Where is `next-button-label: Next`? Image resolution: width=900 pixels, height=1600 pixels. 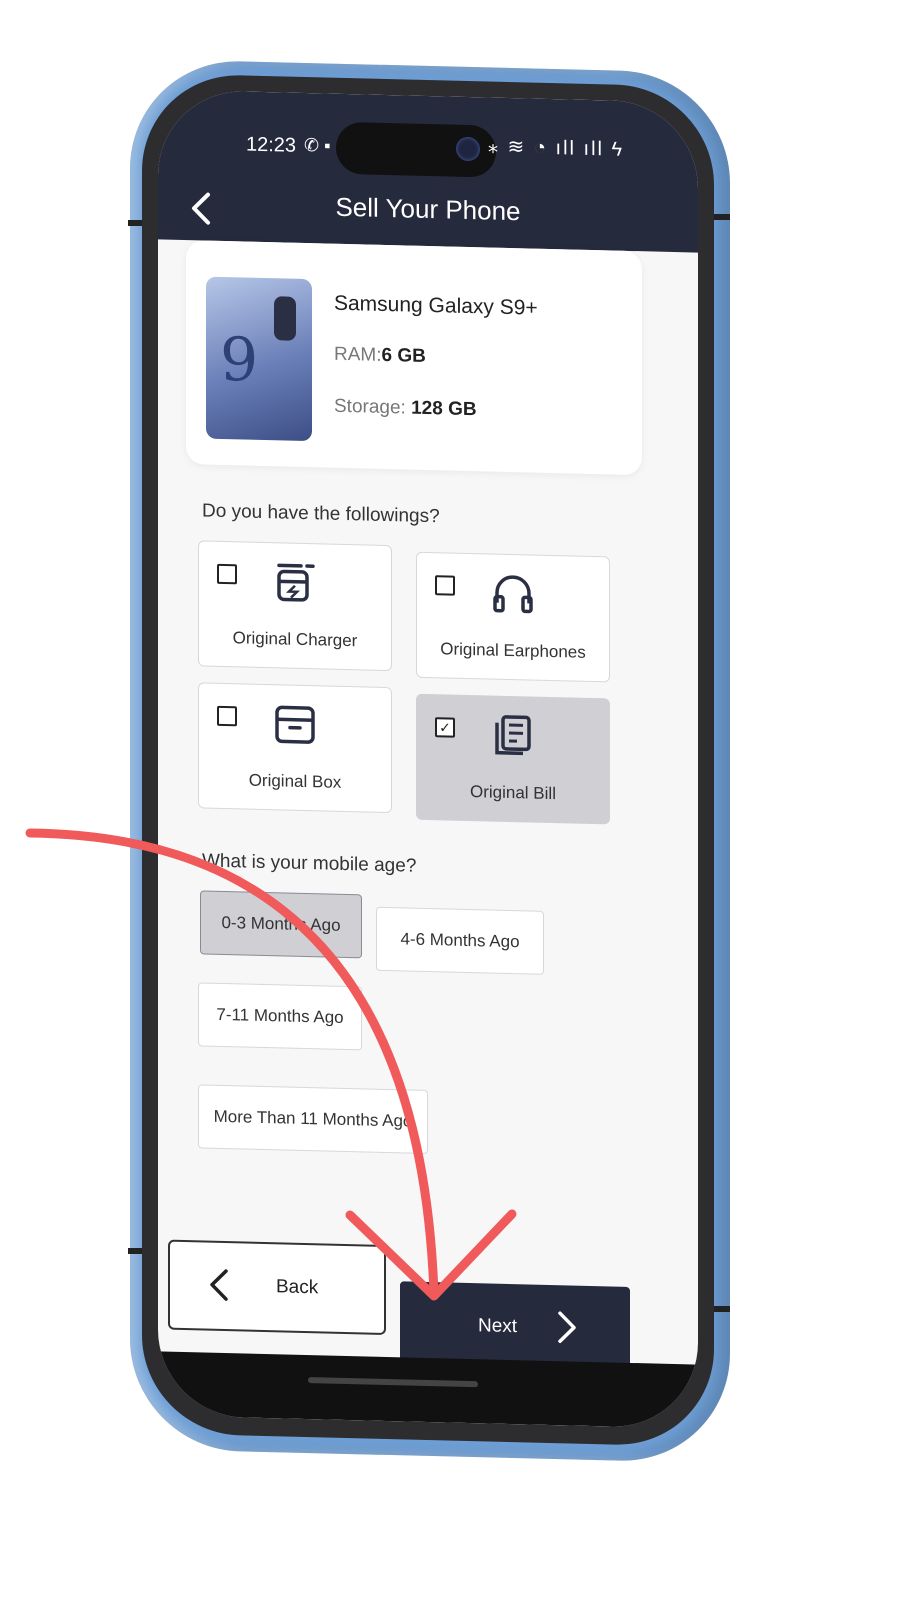 next-button-label: Next is located at coordinates (498, 1326).